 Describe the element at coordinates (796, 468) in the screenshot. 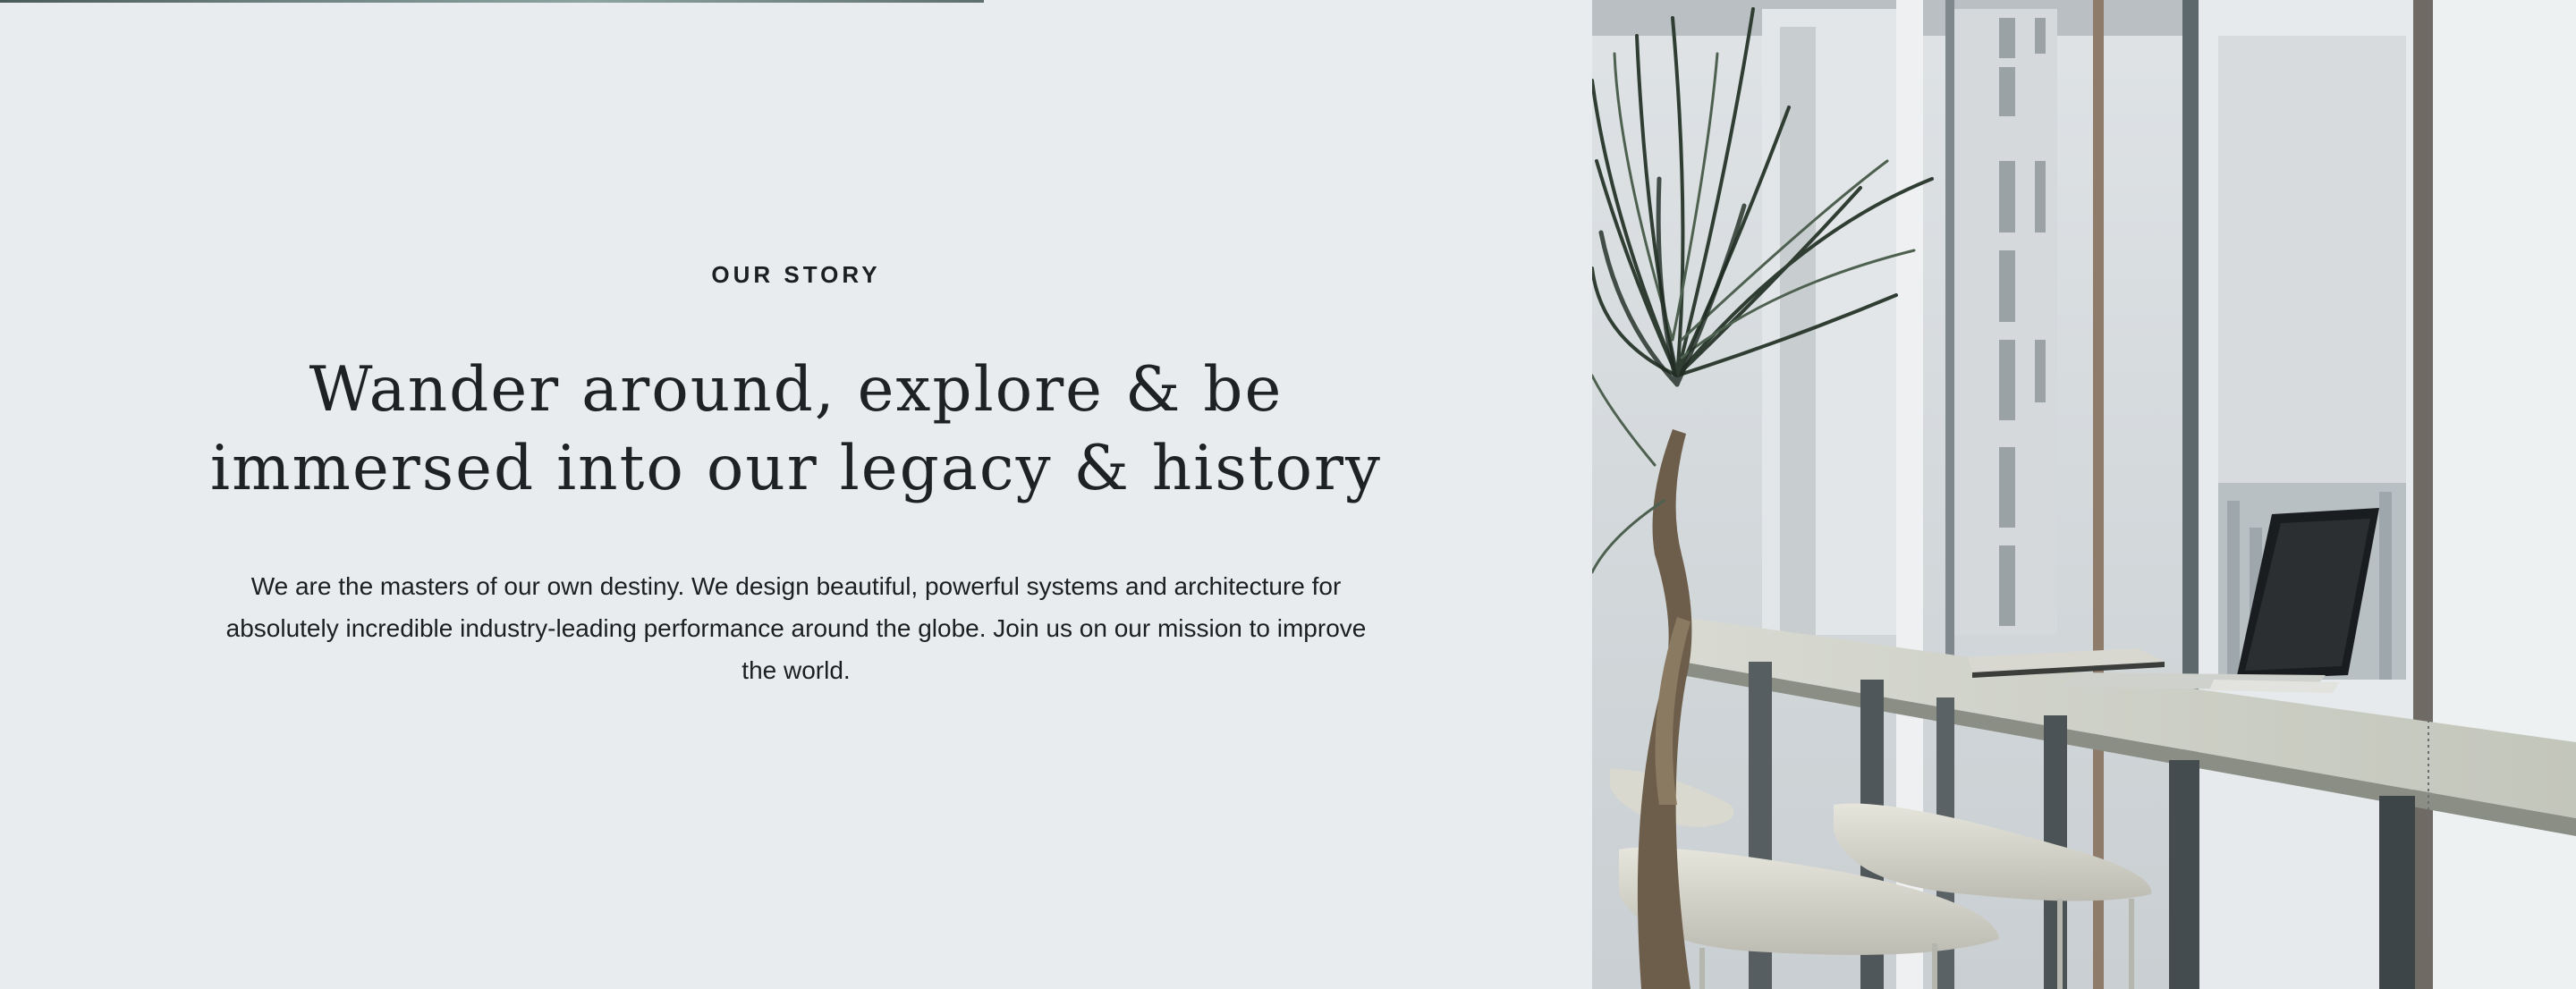

I see `headline-line-2: immersed into our legacy & history` at that location.